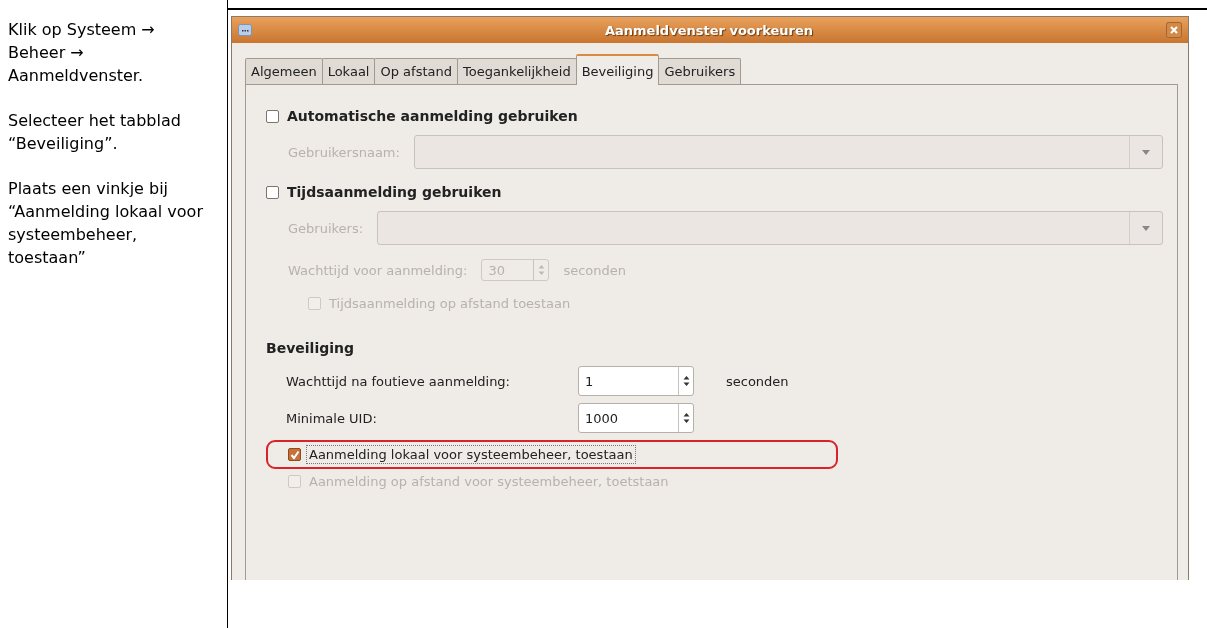  What do you see at coordinates (310, 348) in the screenshot?
I see `section-heading: Beveiliging` at bounding box center [310, 348].